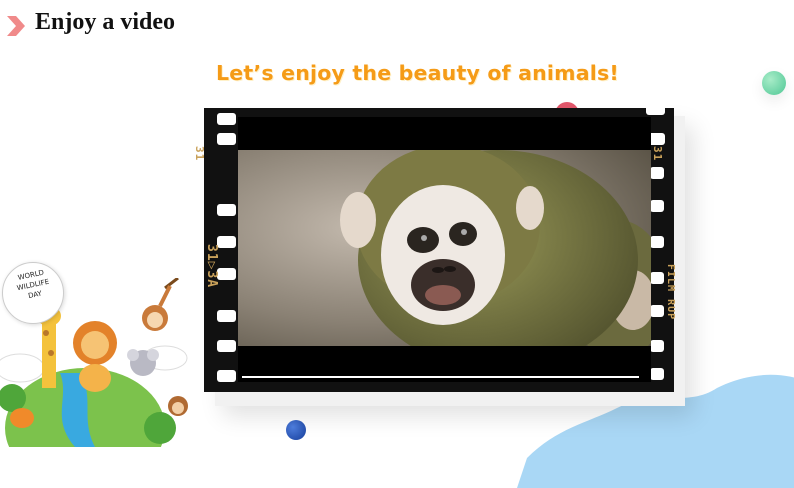 The height and width of the screenshot is (488, 794). I want to click on slide-title: Enjoy a video, so click(105, 22).